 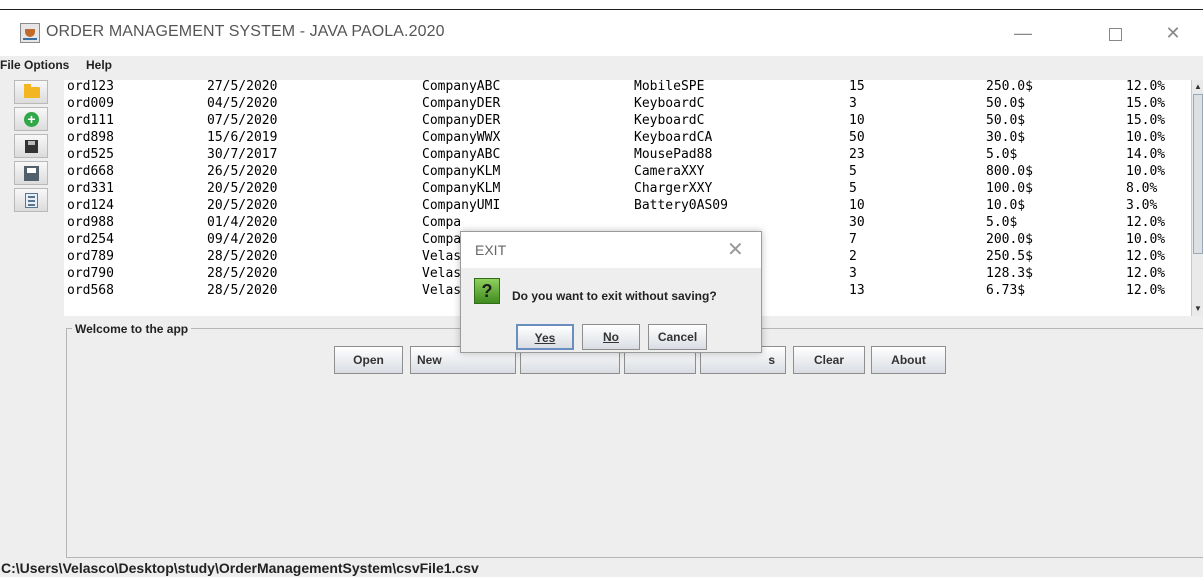 I want to click on close-button: ✕, so click(x=1173, y=33).